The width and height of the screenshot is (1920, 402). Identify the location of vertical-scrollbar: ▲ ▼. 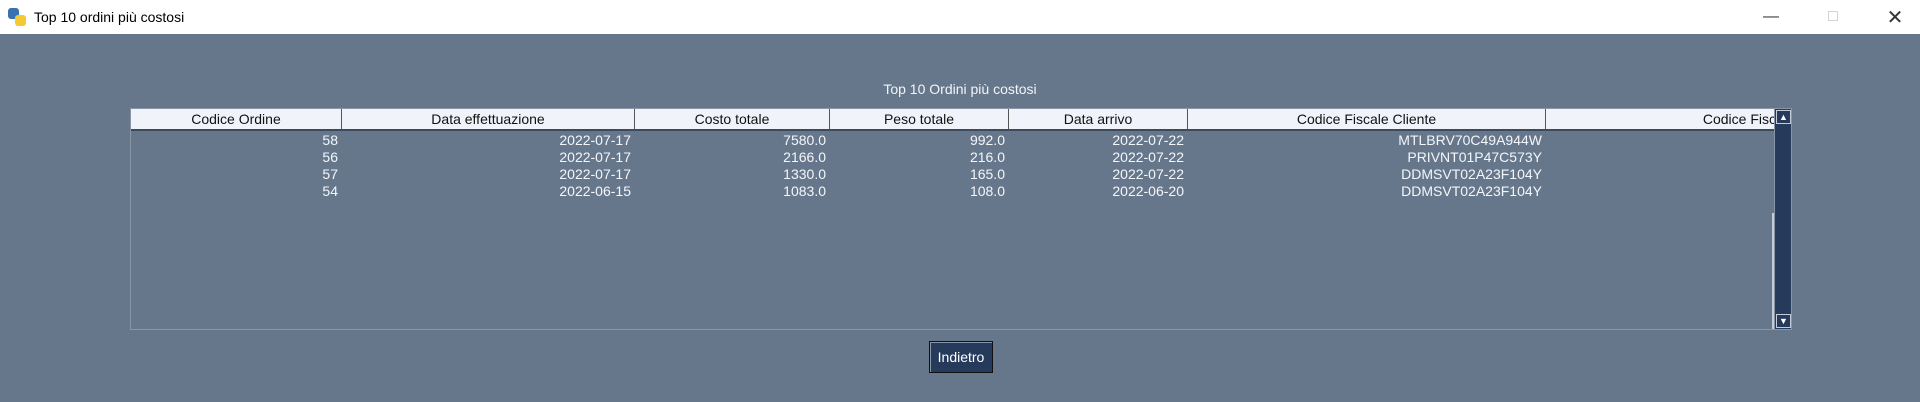
(1782, 219).